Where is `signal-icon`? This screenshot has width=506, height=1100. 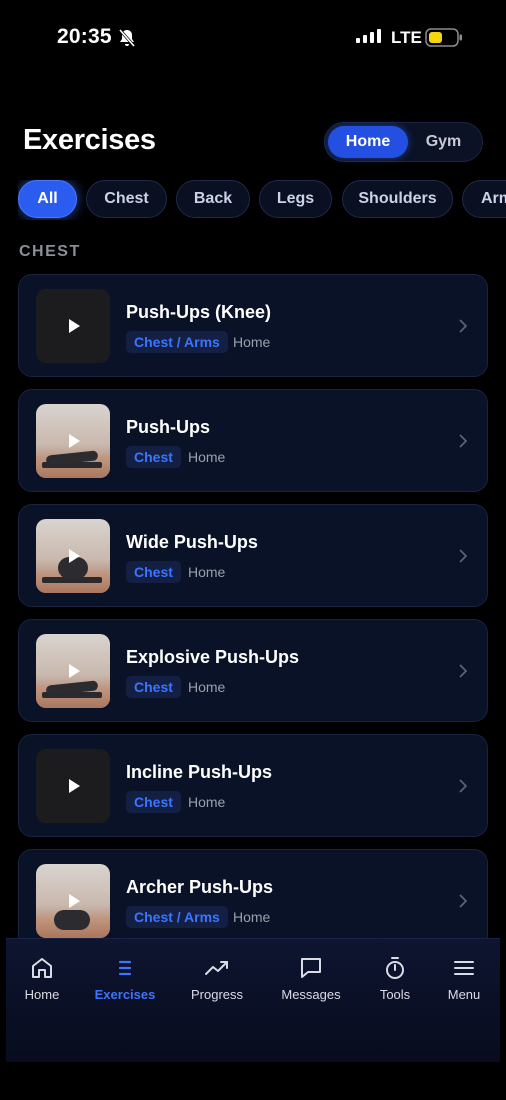 signal-icon is located at coordinates (368, 36).